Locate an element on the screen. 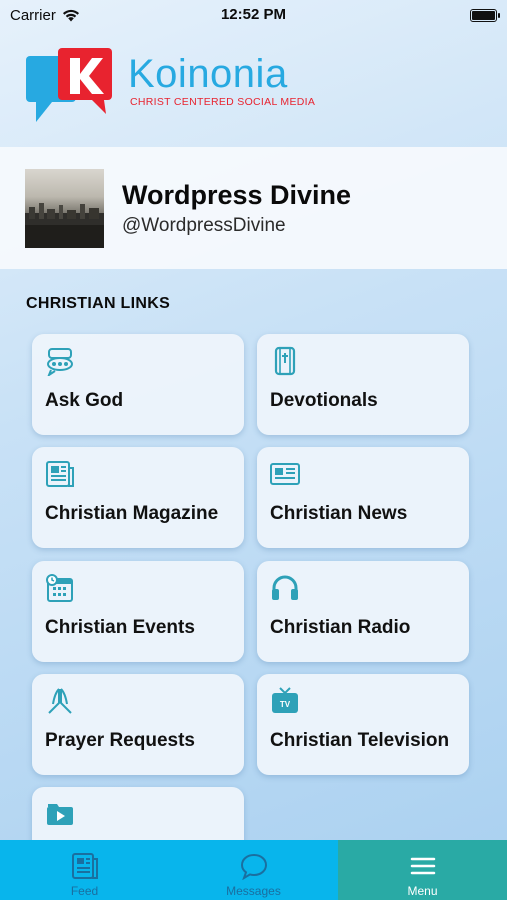 This screenshot has height=900, width=507. profile-panel: Wordpress Divine @WordpressDivine is located at coordinates (253, 208).